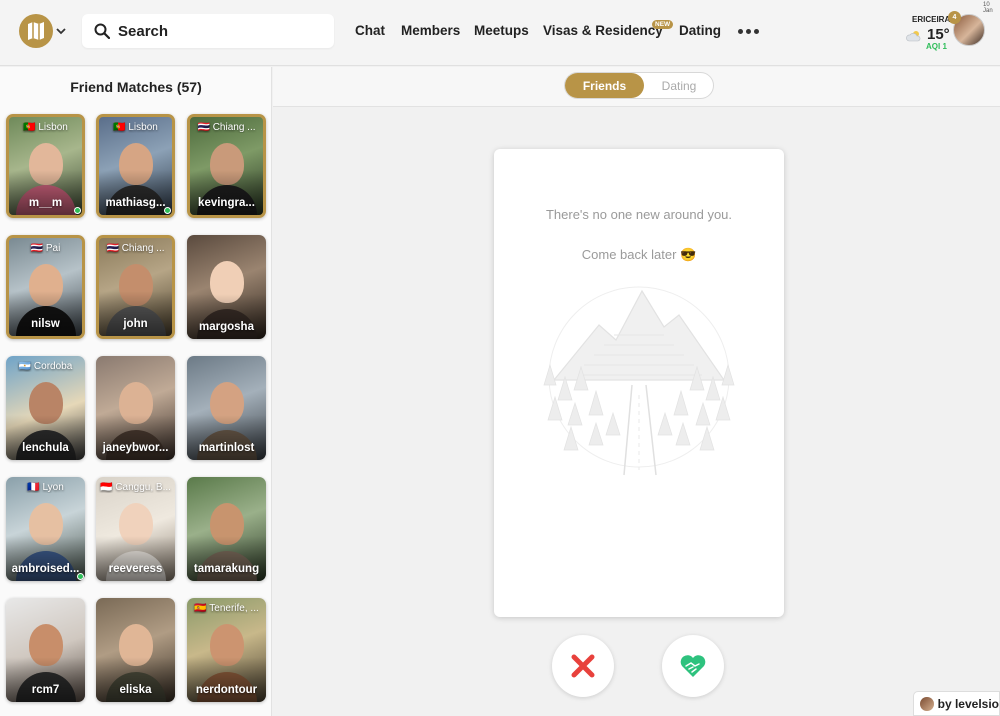  Describe the element at coordinates (102, 31) in the screenshot. I see `search-icon` at that location.